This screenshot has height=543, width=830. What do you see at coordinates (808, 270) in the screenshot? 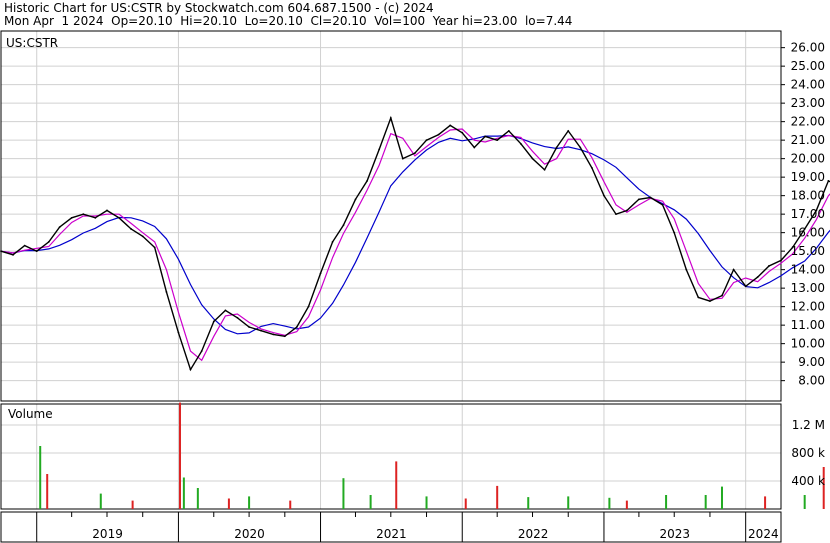
I see `price-tick-label: 14.00` at bounding box center [808, 270].